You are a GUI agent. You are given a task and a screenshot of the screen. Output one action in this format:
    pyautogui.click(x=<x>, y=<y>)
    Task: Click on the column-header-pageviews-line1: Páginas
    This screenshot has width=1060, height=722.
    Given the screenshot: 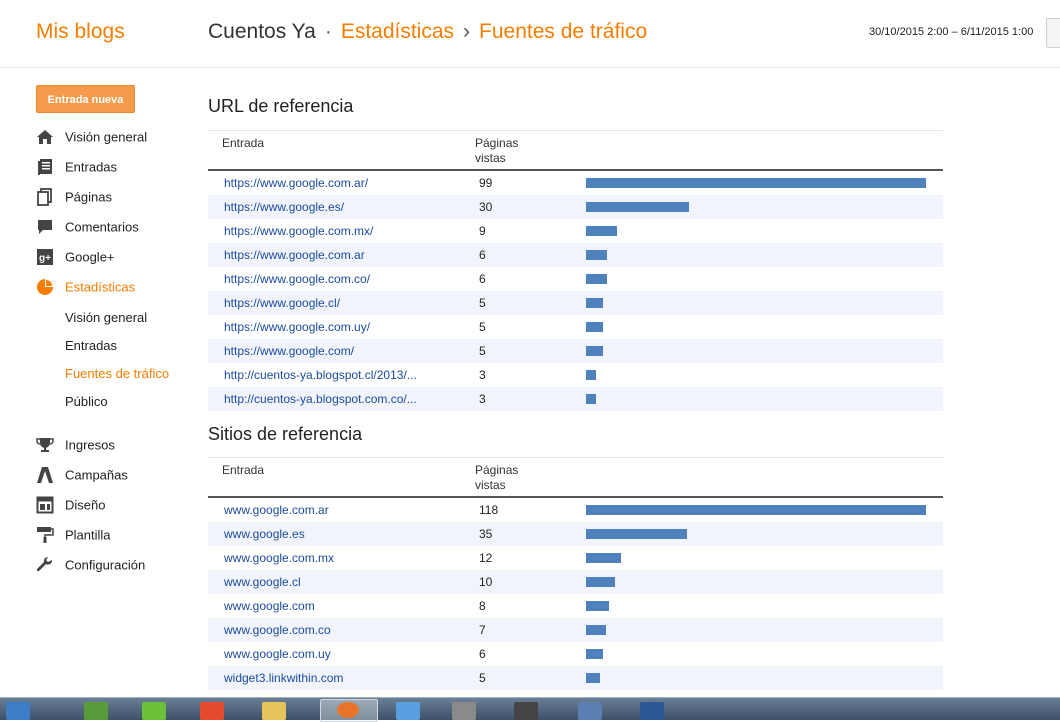 What is the action you would take?
    pyautogui.click(x=497, y=470)
    